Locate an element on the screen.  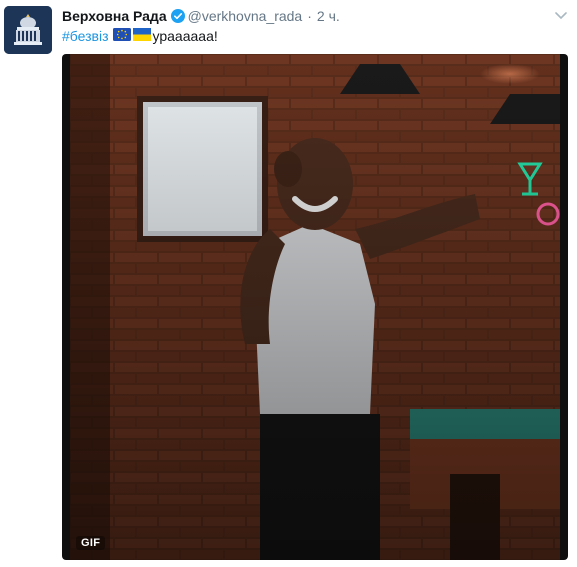
tweet-timestamp: 2 ч. is located at coordinates (328, 16).